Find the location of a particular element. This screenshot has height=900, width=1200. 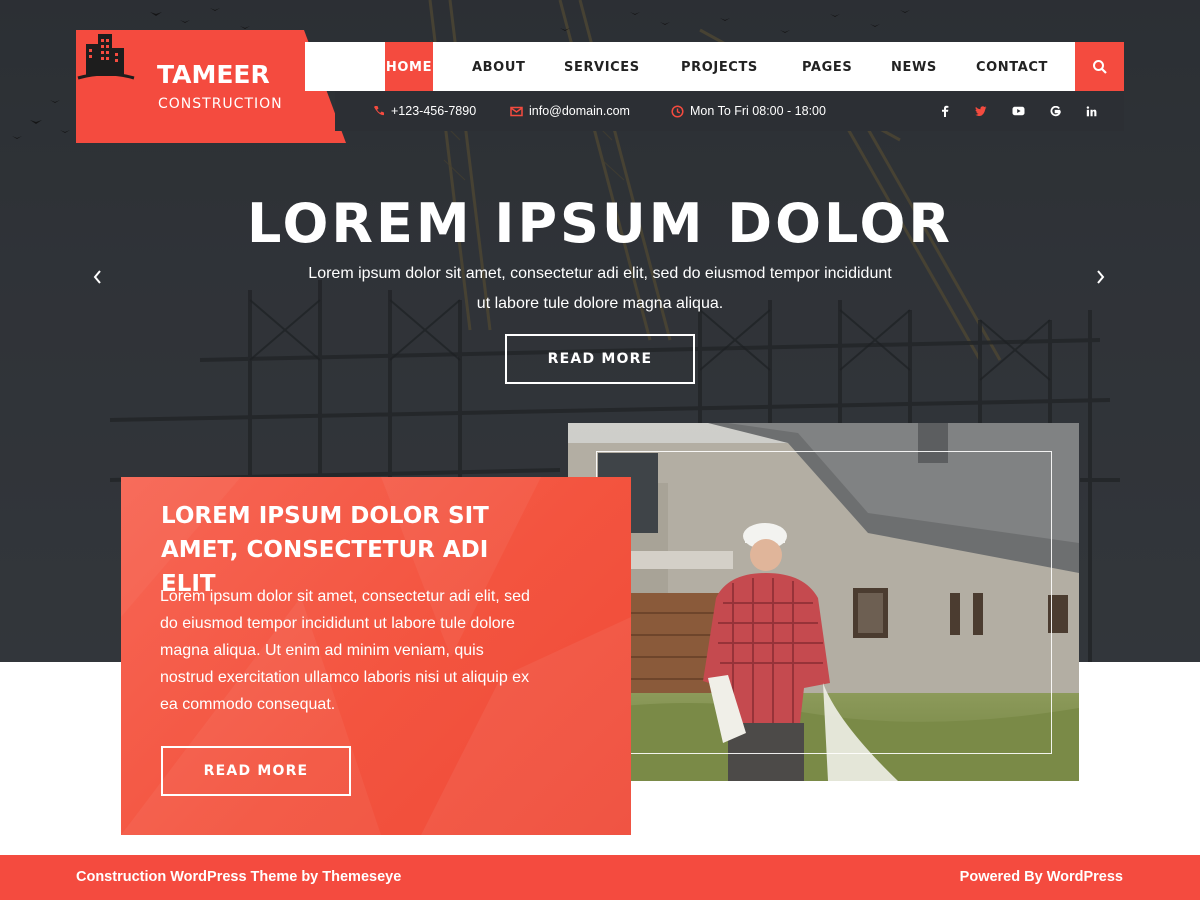

facebook-link is located at coordinates (945, 111).